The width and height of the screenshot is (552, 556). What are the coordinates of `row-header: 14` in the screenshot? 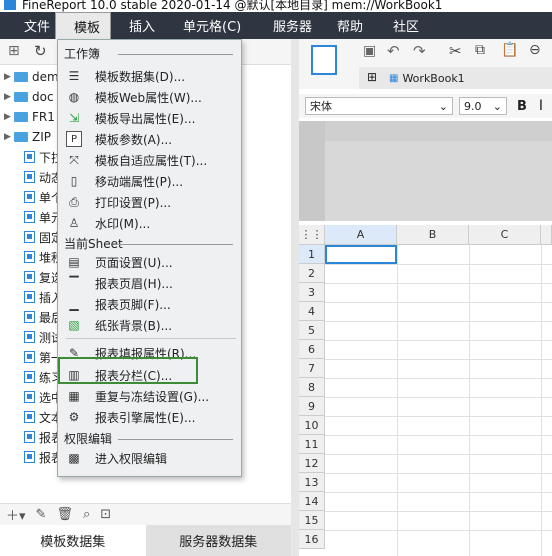 It's located at (312, 501).